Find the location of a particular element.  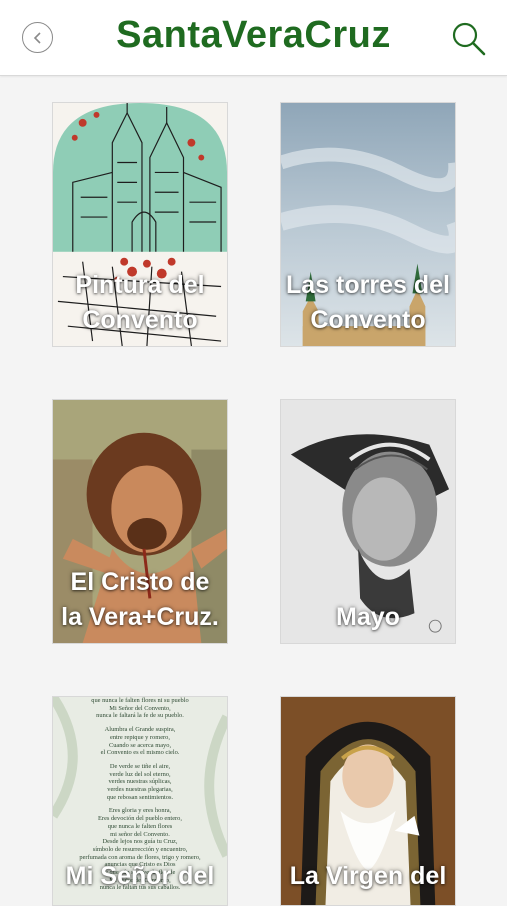

gallery-item-label: Mi Señor del is located at coordinates (140, 876).